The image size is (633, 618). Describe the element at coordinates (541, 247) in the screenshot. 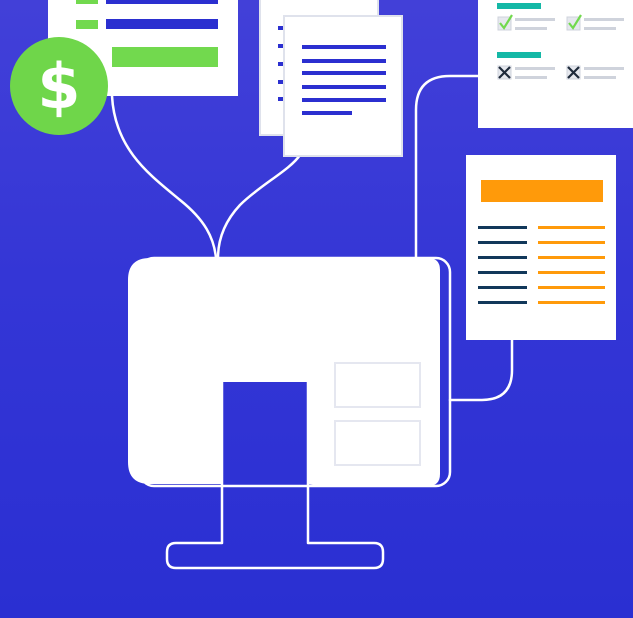

I see `report-document` at that location.